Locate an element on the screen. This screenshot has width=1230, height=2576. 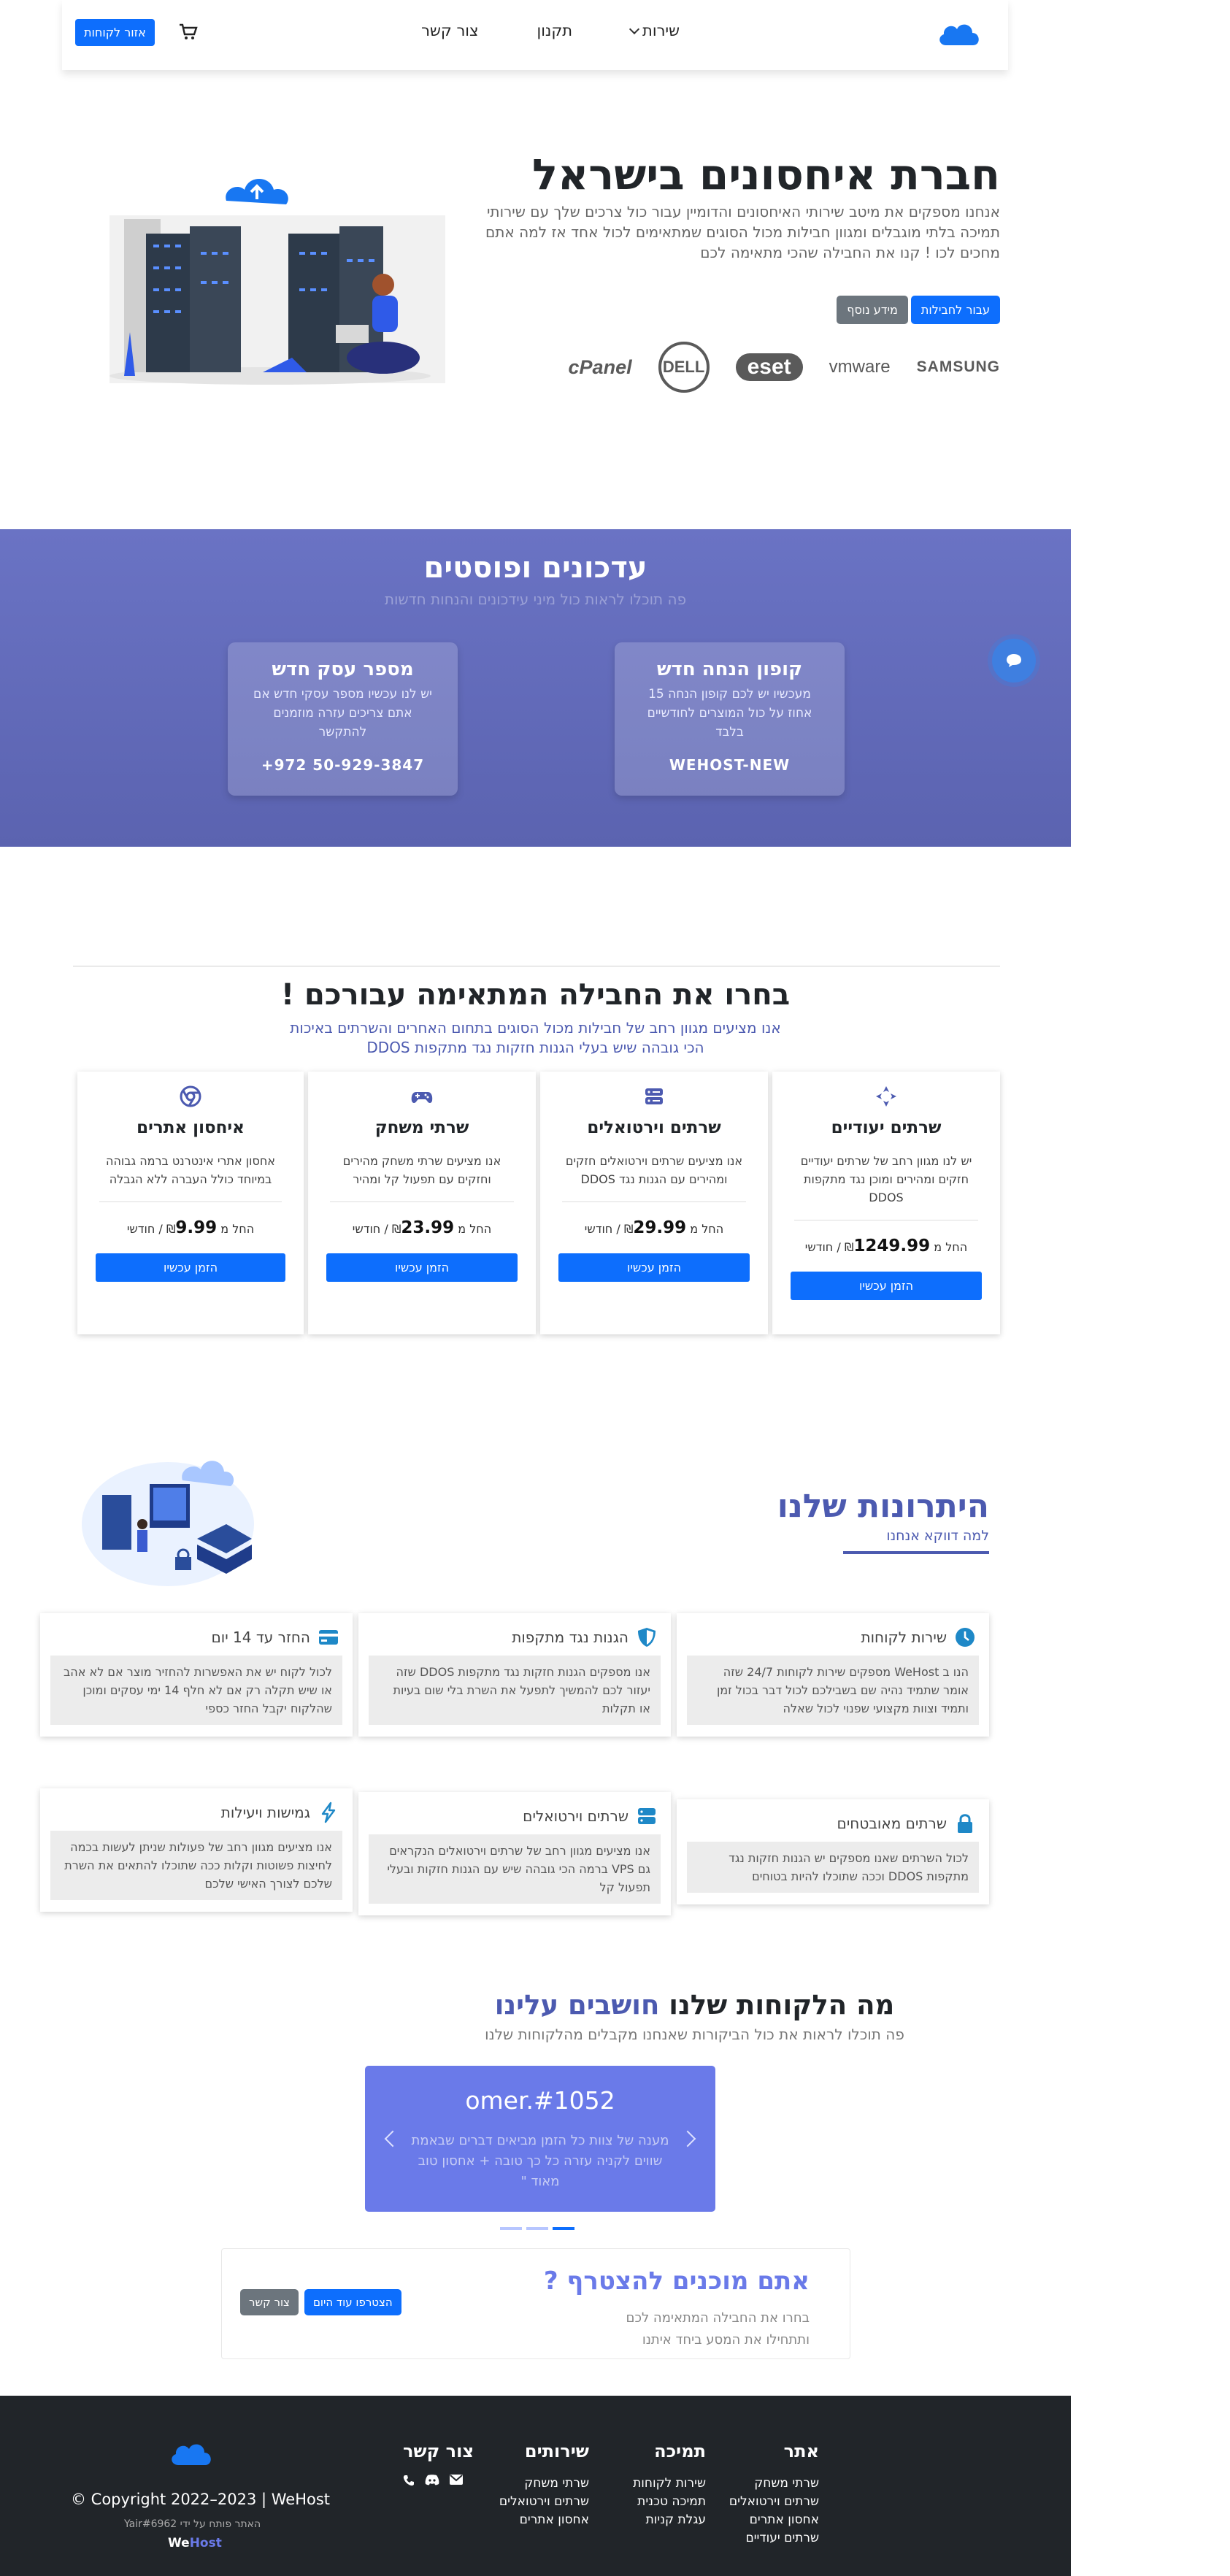
server-room-illustration is located at coordinates (277, 282).